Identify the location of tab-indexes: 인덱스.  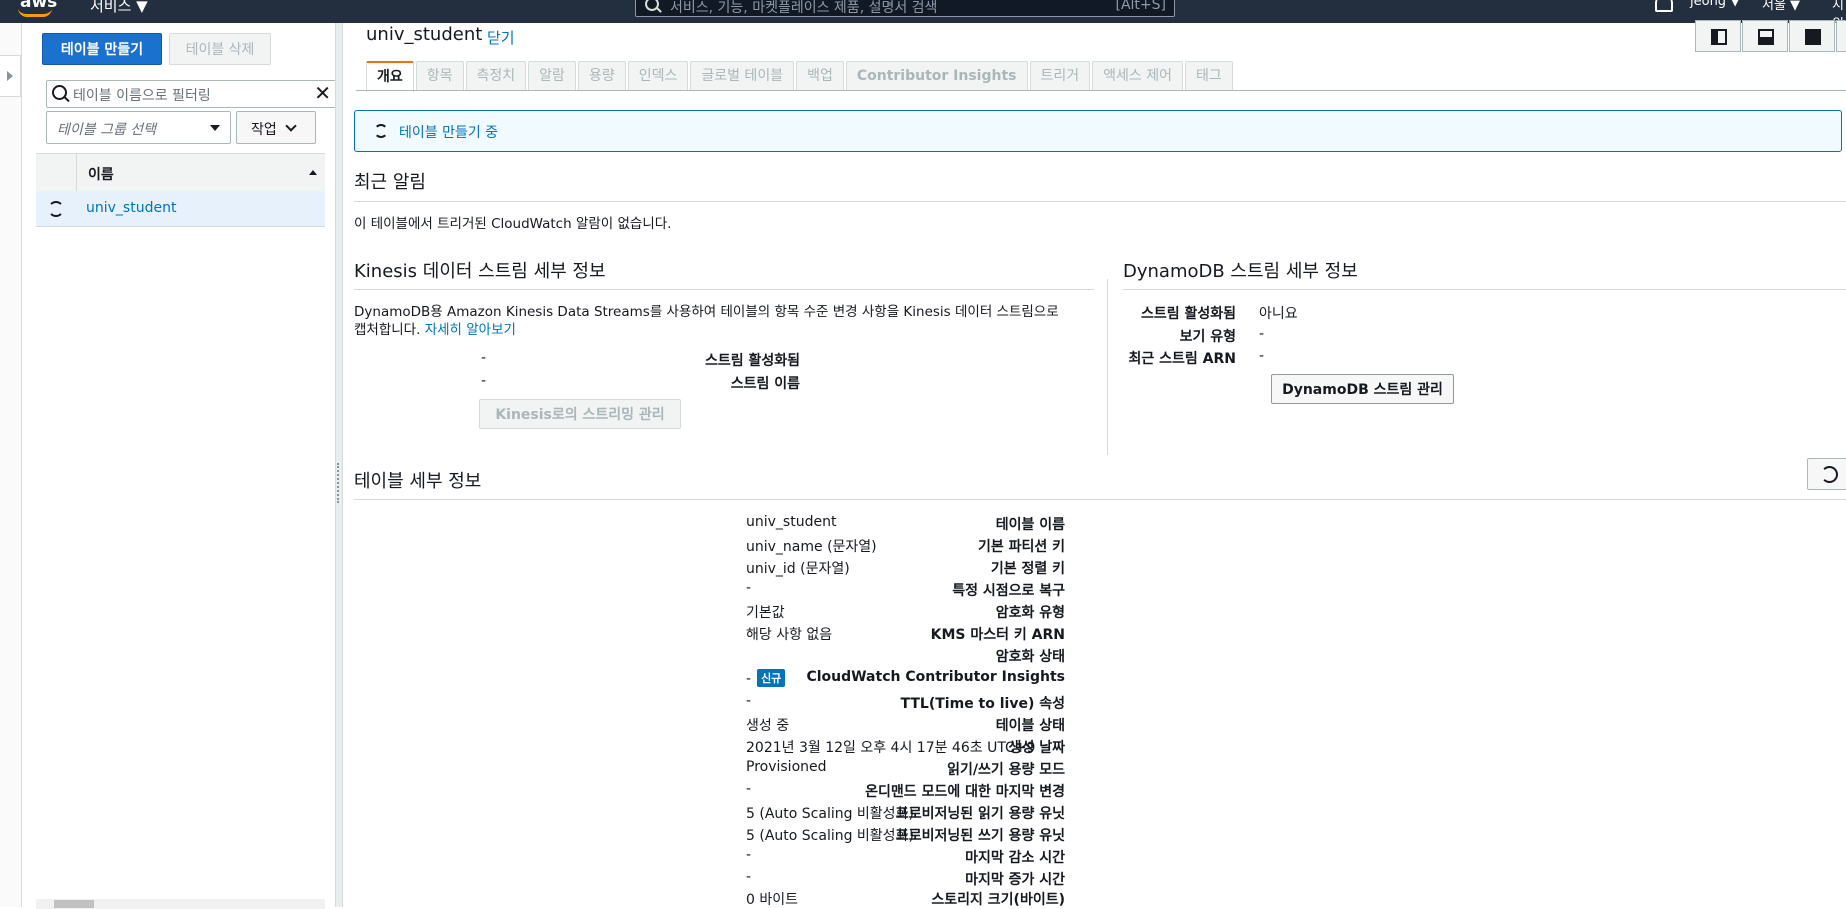
(658, 75).